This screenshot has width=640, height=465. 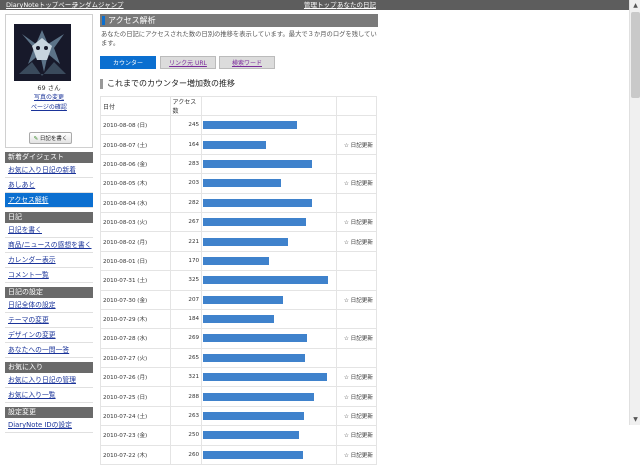 I want to click on sidebar-item: アクセス解析, so click(x=49, y=200).